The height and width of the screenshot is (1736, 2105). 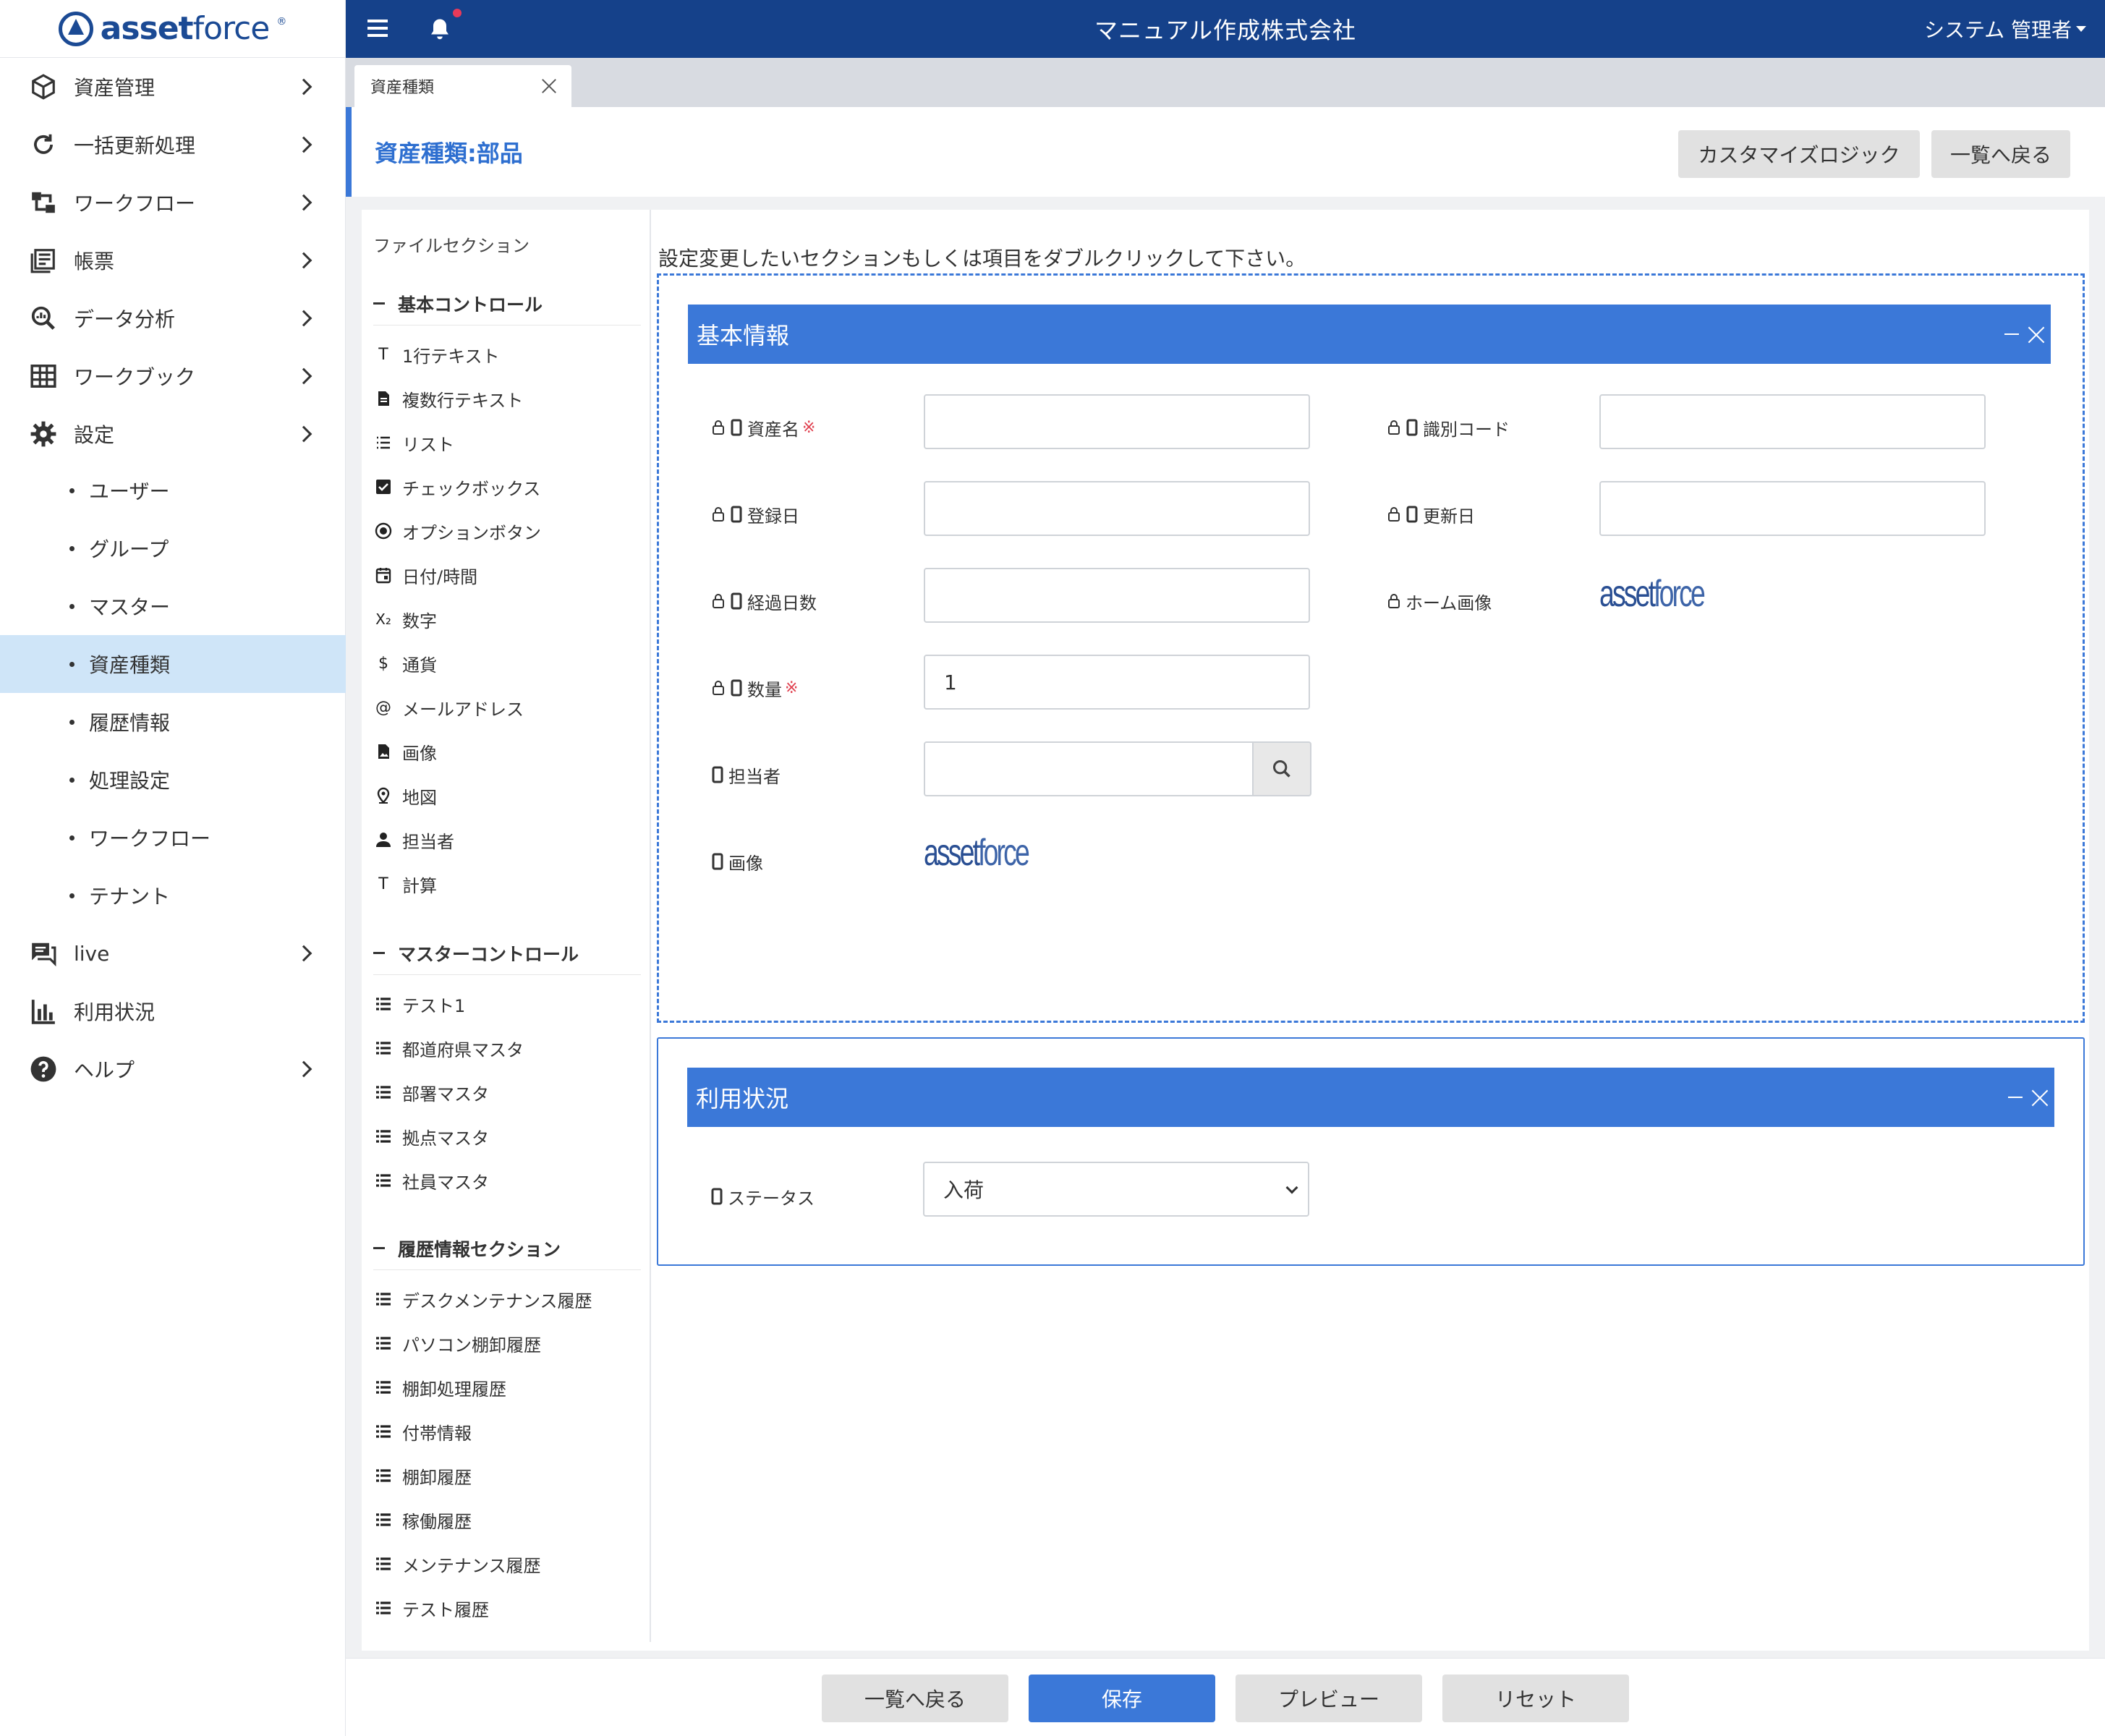 I want to click on palette-item-radio: オプションボタン, so click(x=458, y=531).